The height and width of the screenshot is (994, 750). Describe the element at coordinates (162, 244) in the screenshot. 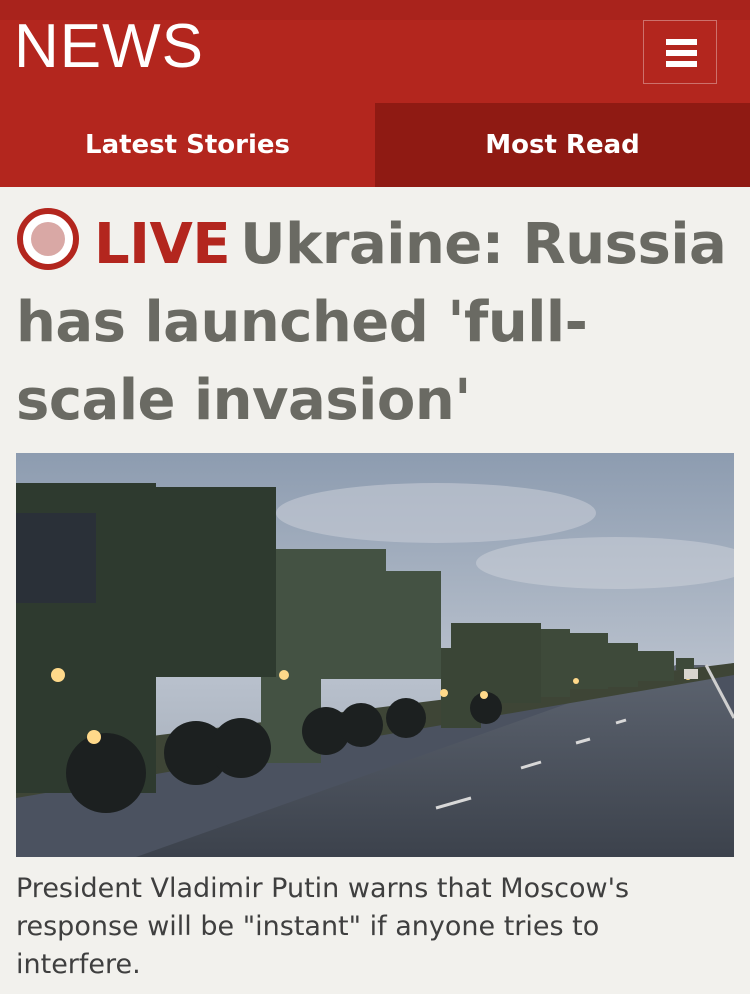

I see `live-label: LIVE` at that location.